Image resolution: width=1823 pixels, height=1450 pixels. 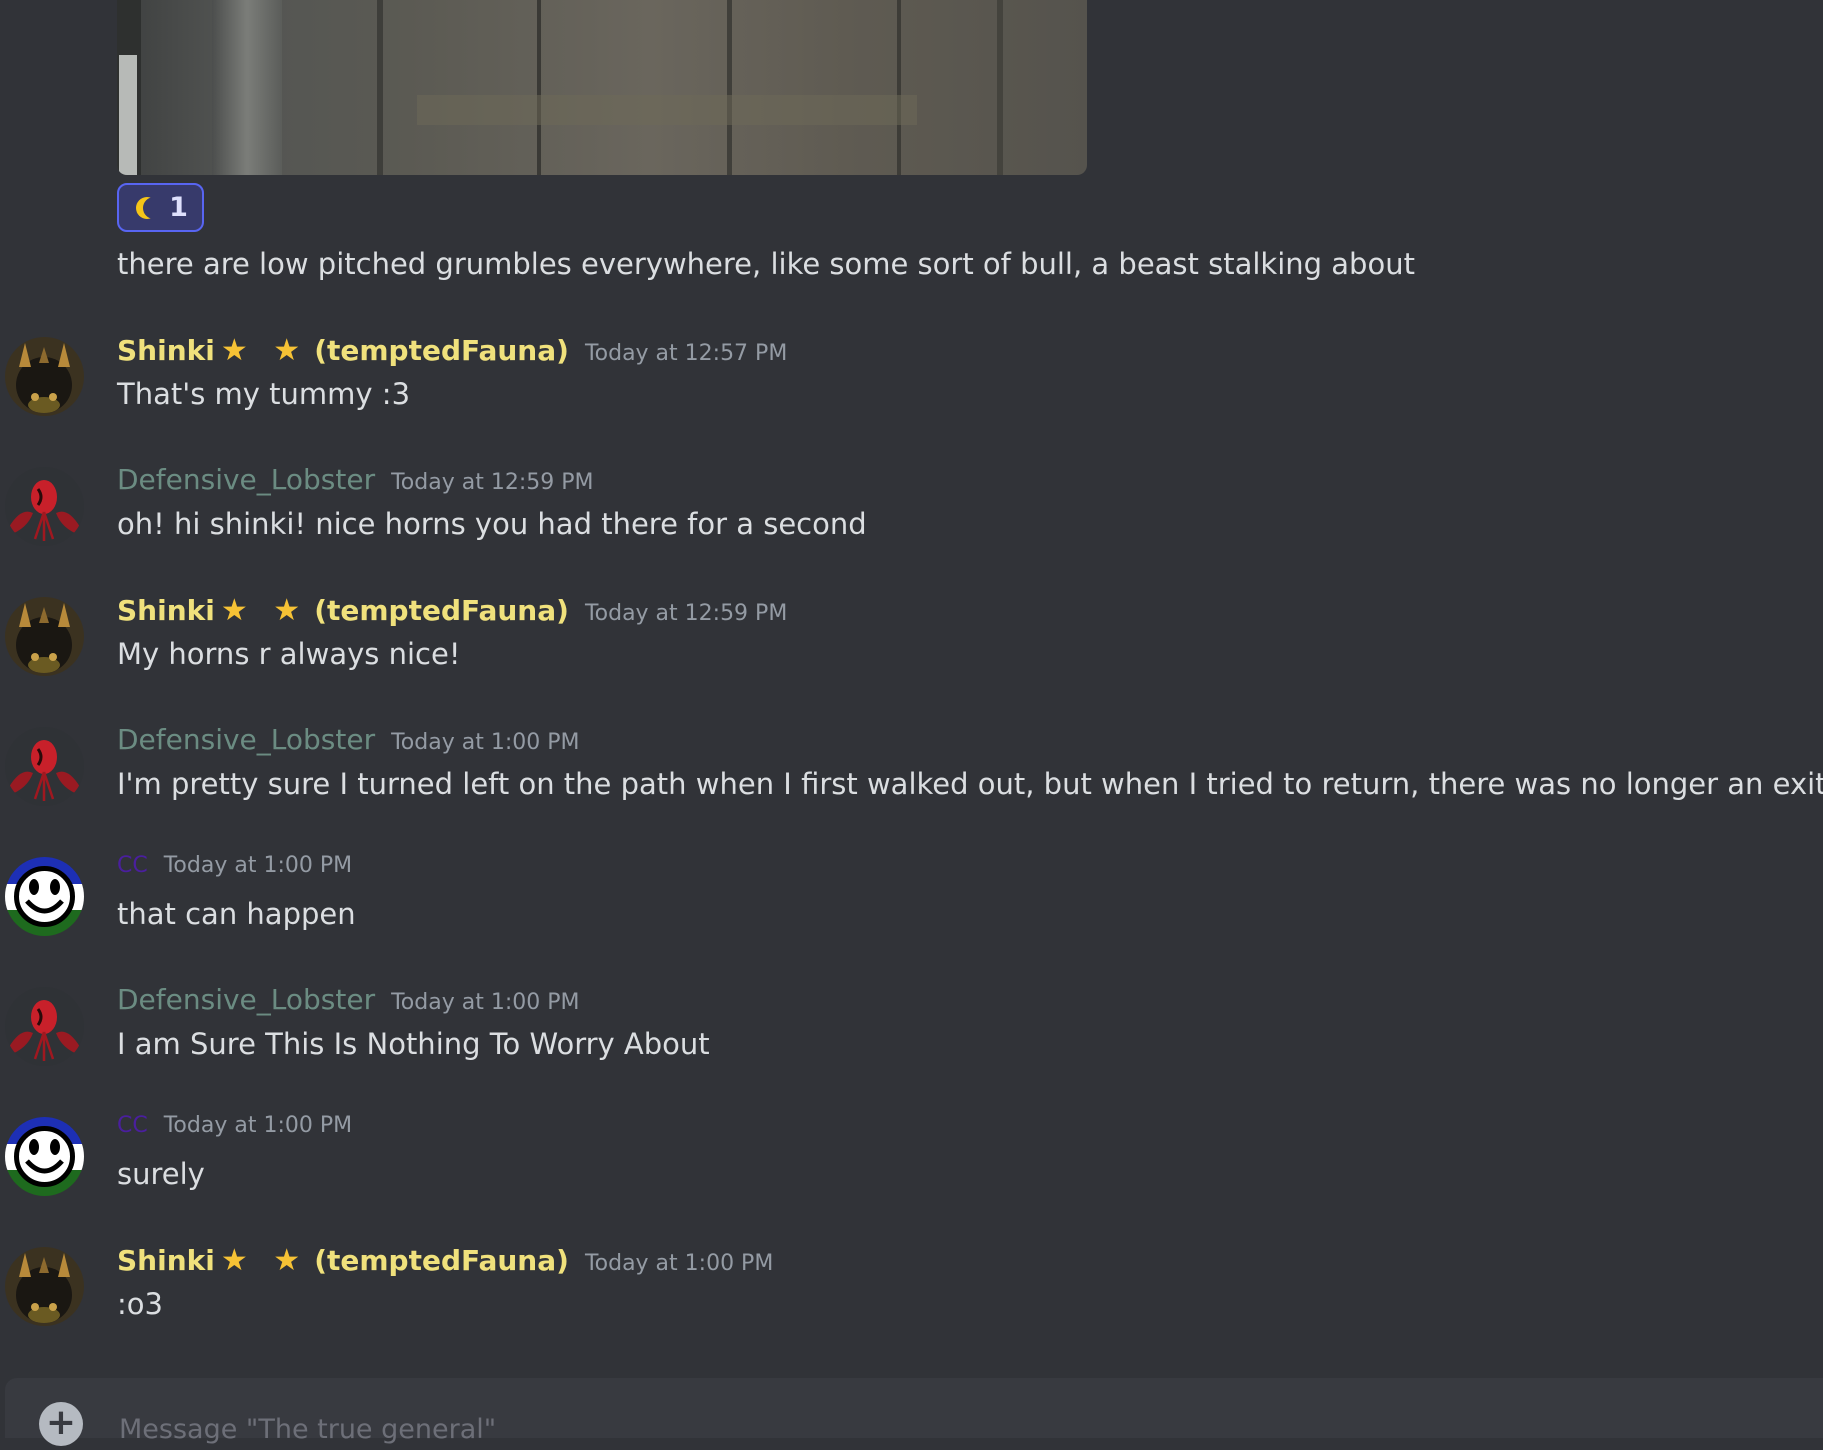 I want to click on image-attachment, so click(x=602, y=87).